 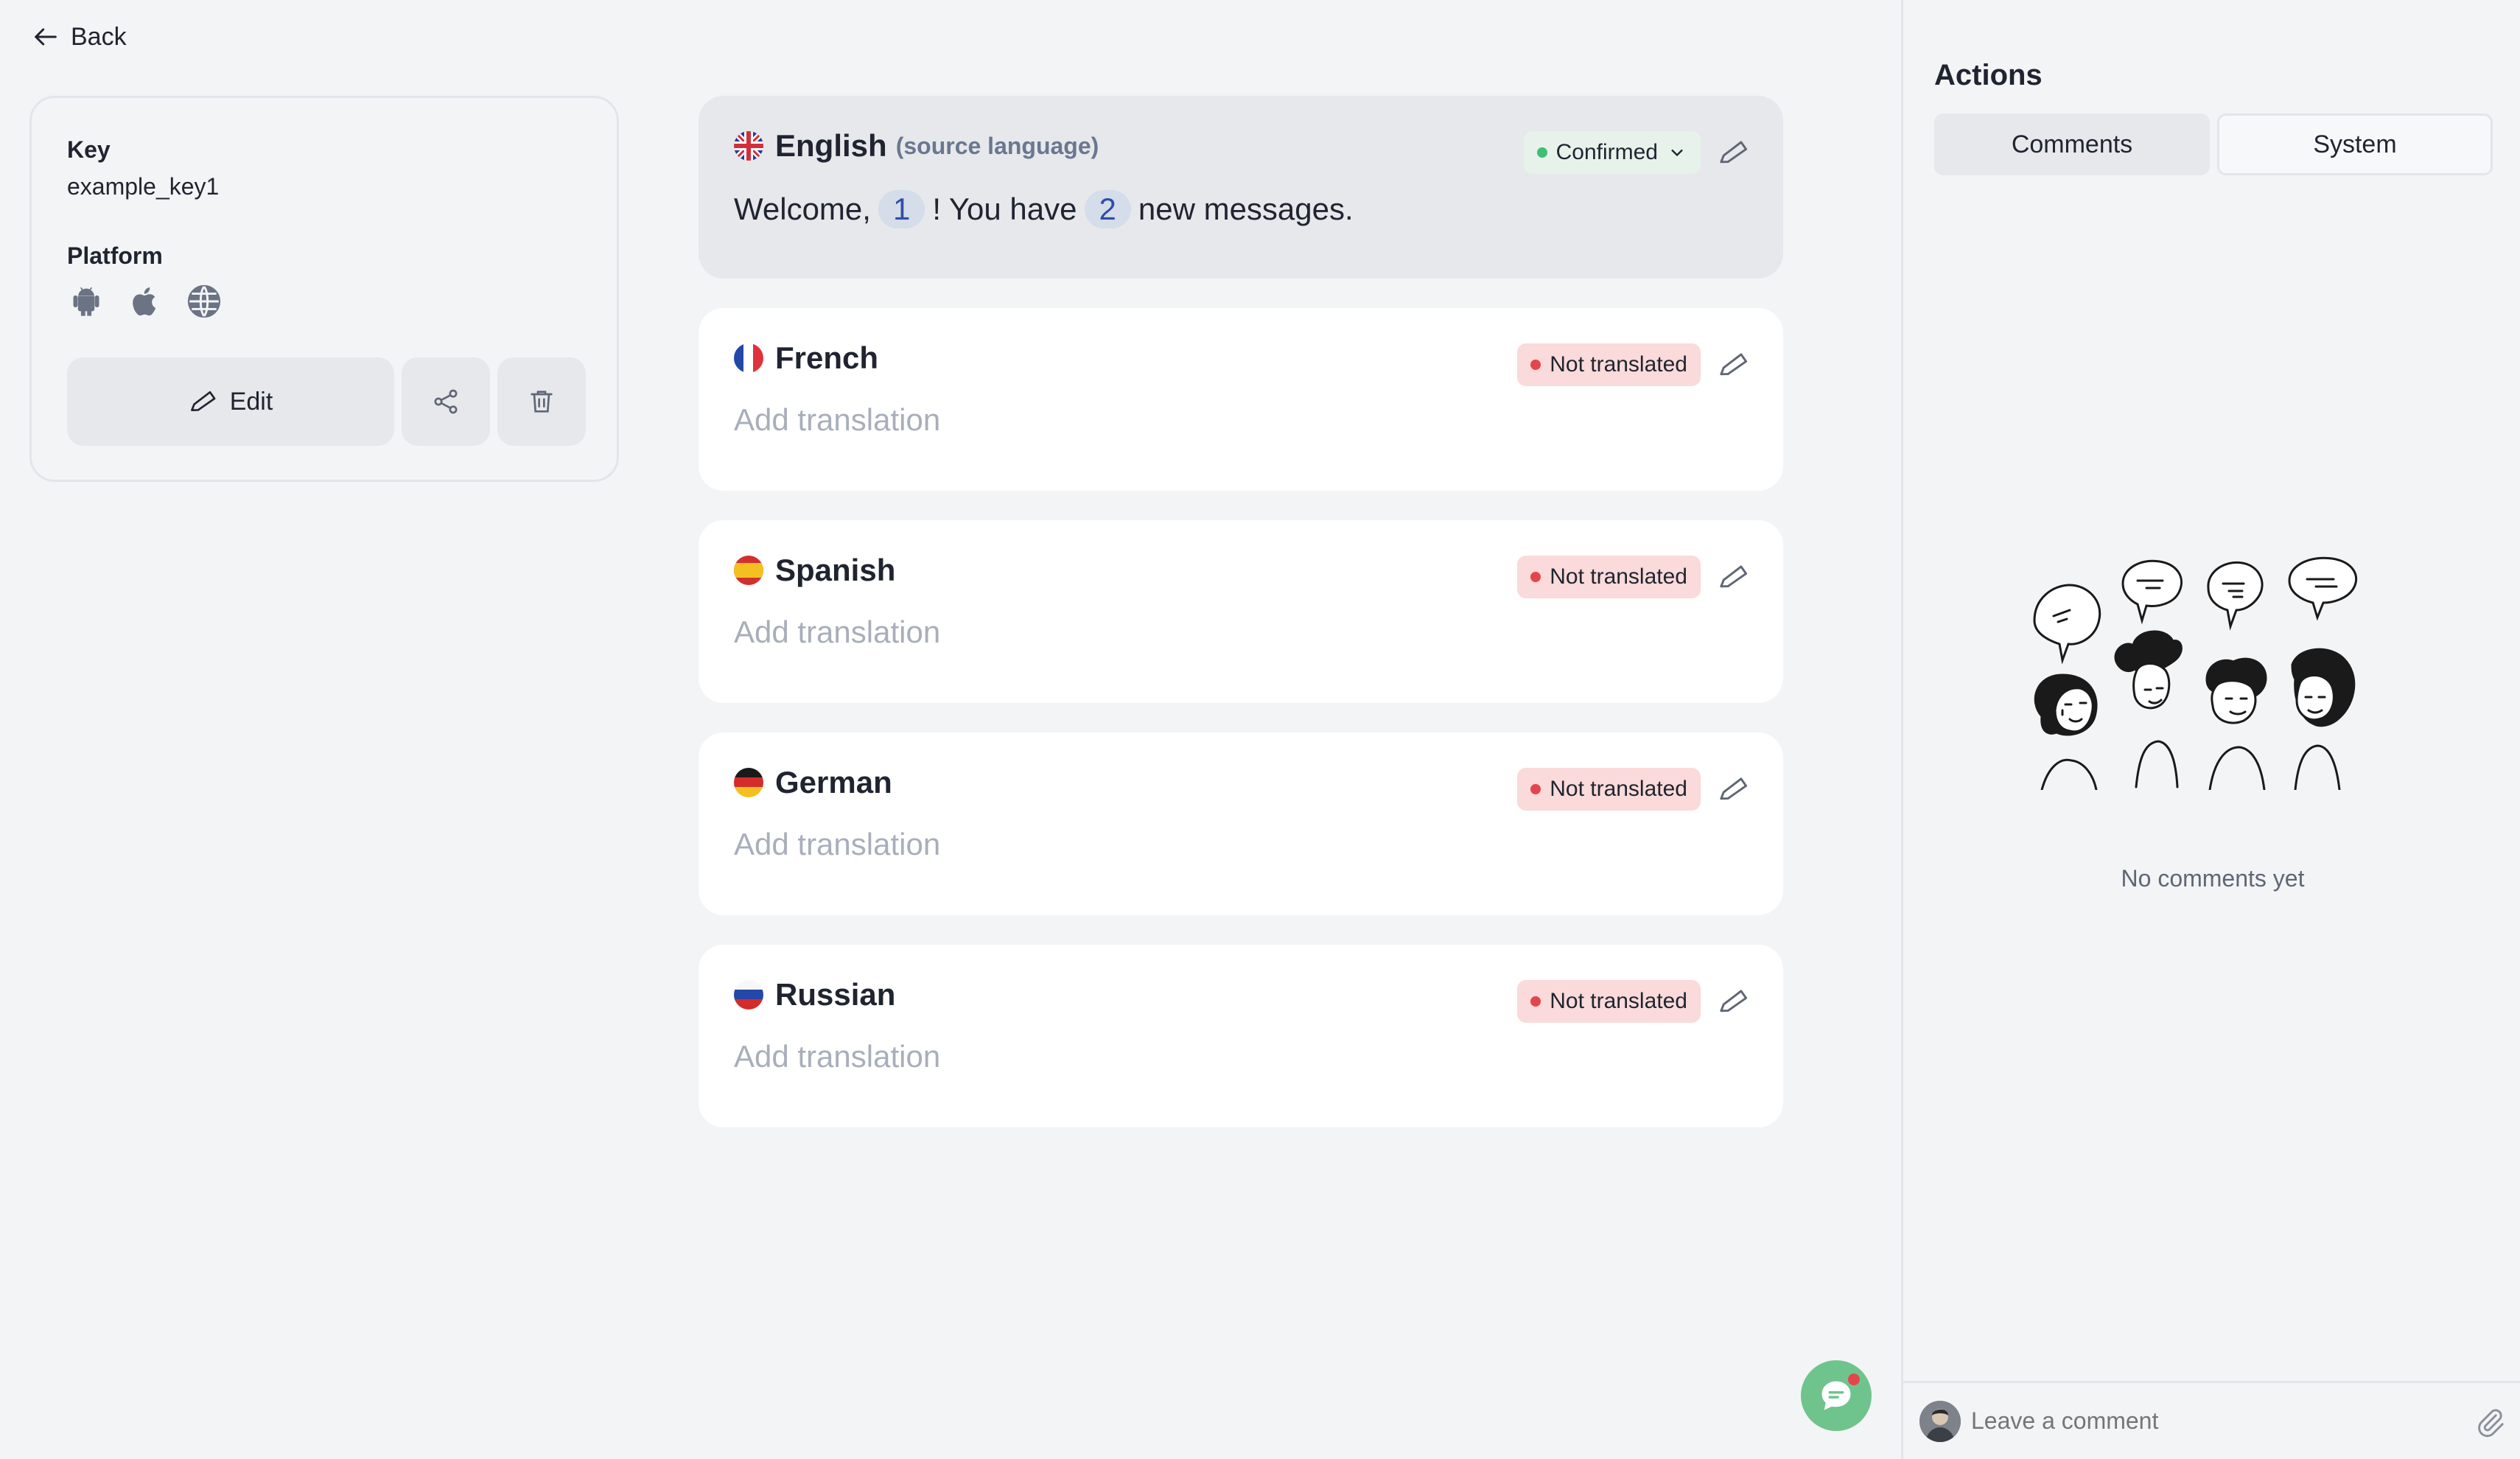 I want to click on translation-card-german: German Not translated Add translation, so click(x=1241, y=823).